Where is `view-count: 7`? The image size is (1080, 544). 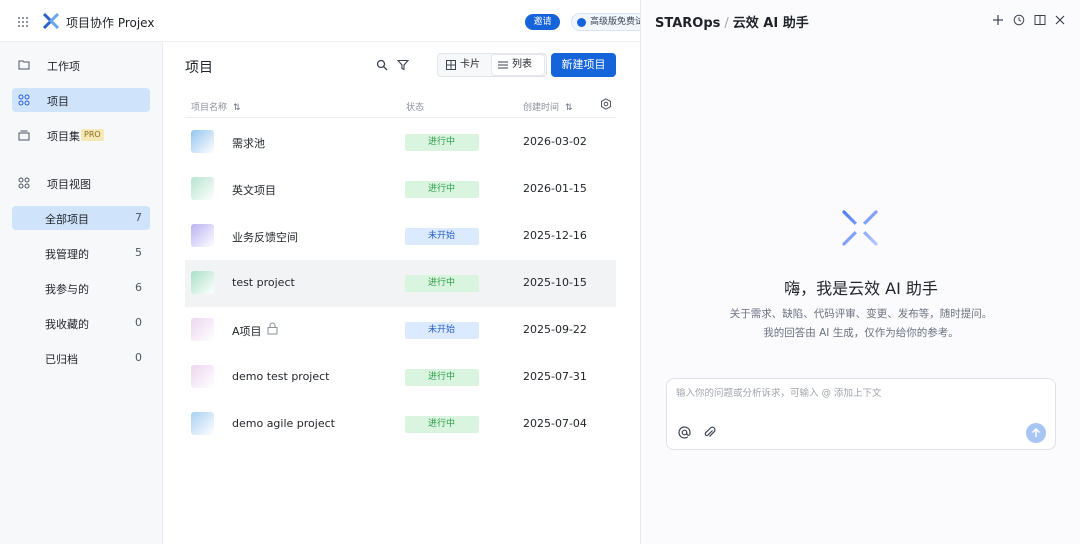 view-count: 7 is located at coordinates (138, 217).